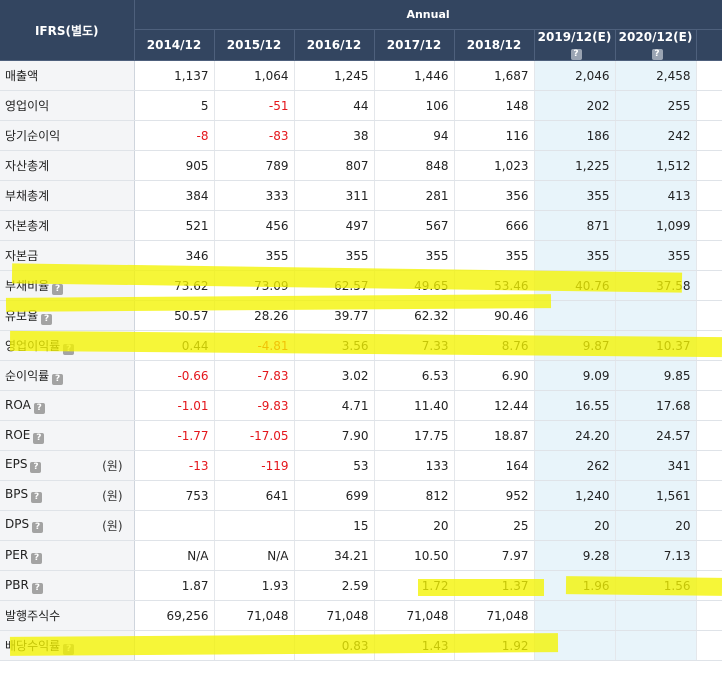 The height and width of the screenshot is (674, 722). I want to click on value-cell: 497, so click(334, 225).